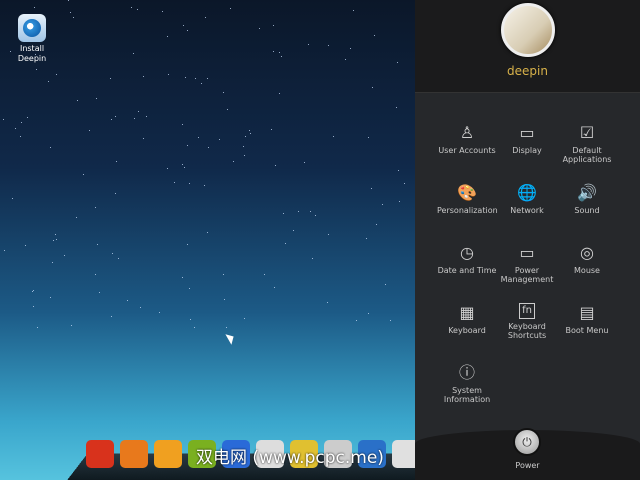  What do you see at coordinates (467, 383) in the screenshot?
I see `settings-item-info: ⓘ System Information` at bounding box center [467, 383].